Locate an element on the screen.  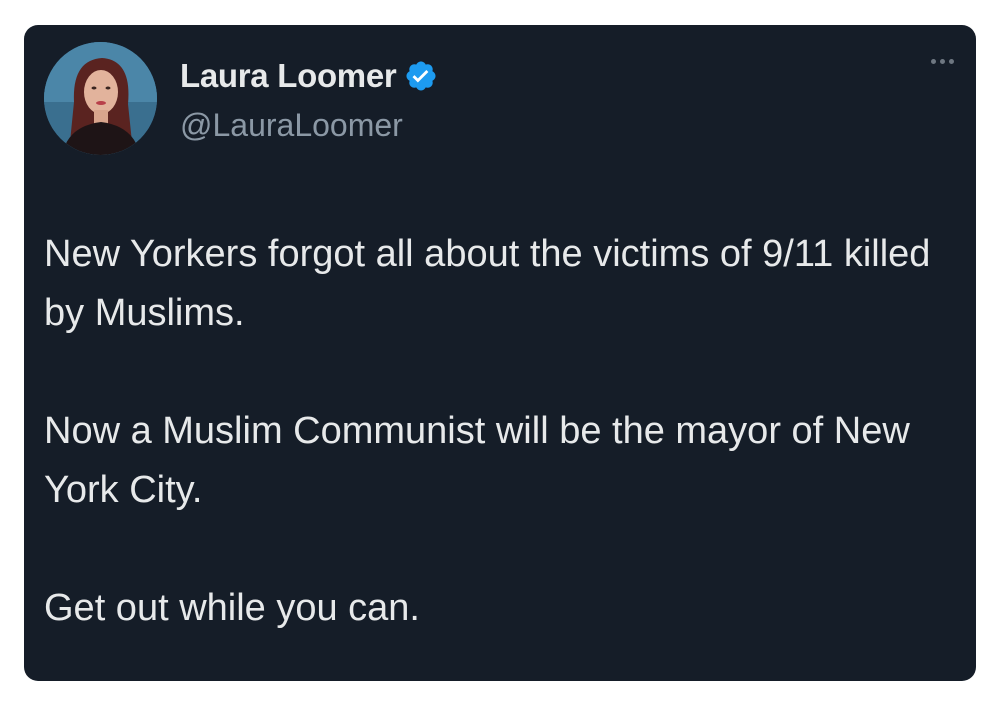
avatar-image is located at coordinates (100, 98).